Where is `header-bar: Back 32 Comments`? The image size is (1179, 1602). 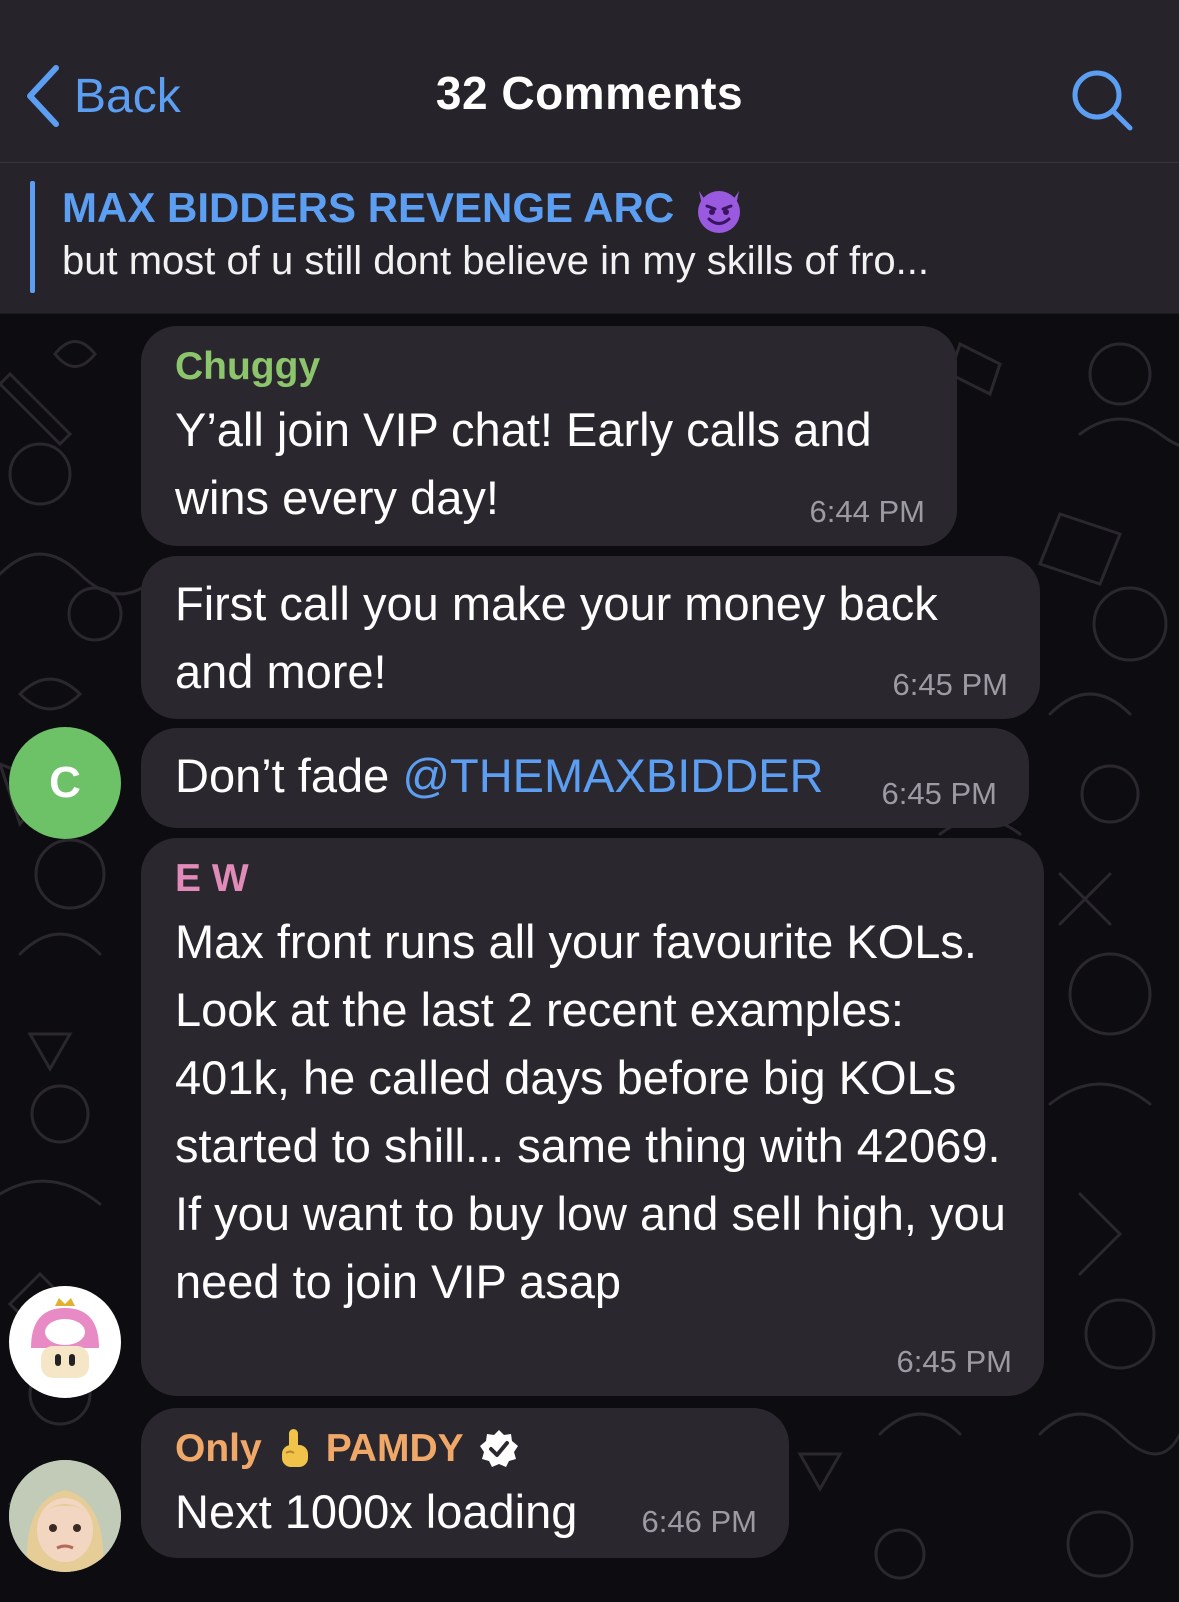 header-bar: Back 32 Comments is located at coordinates (589, 81).